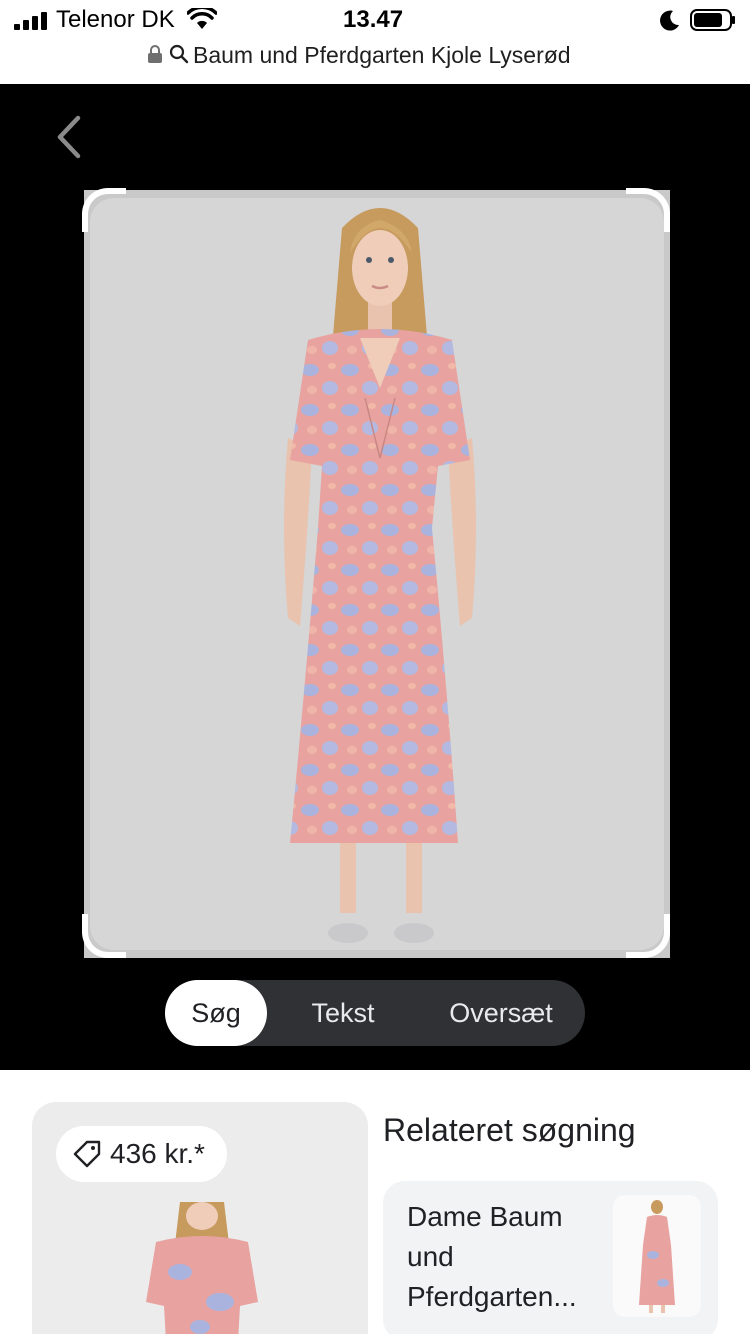 The height and width of the screenshot is (1334, 750). I want to click on battery-icon, so click(712, 20).